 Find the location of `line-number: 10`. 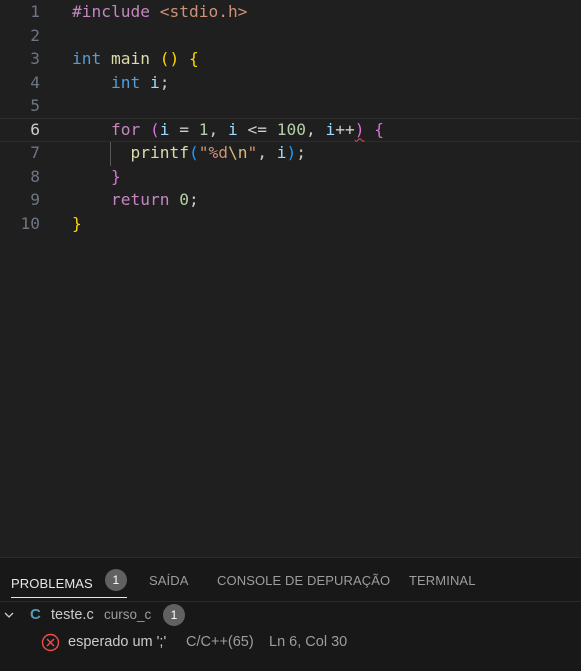

line-number: 10 is located at coordinates (30, 223).